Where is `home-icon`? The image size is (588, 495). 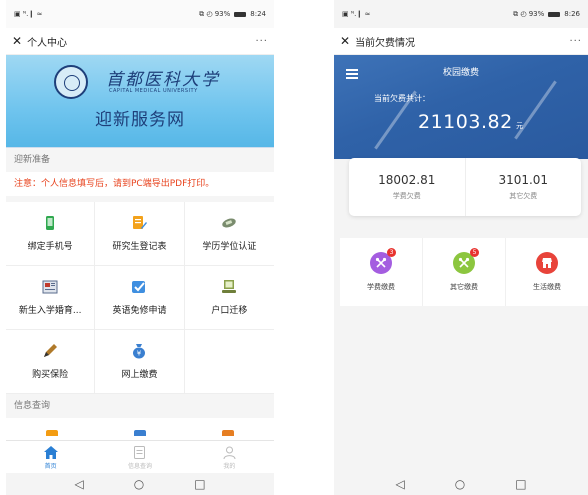
home-icon is located at coordinates (50, 452).